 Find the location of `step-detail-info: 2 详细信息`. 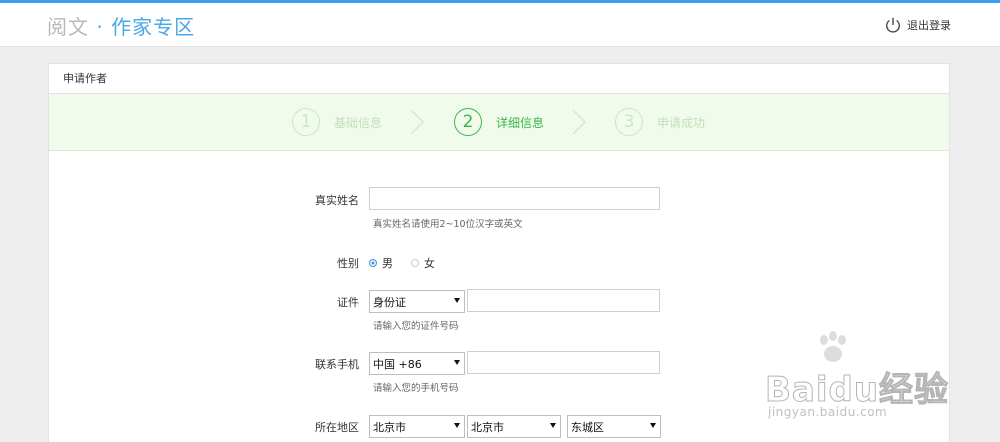

step-detail-info: 2 详细信息 is located at coordinates (499, 122).